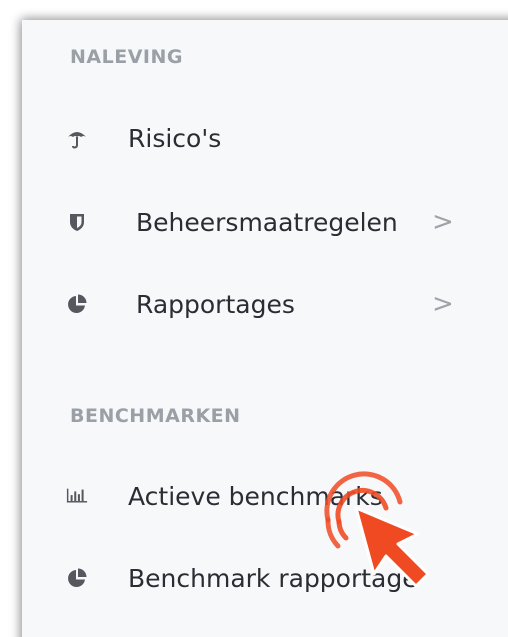  What do you see at coordinates (155, 416) in the screenshot?
I see `section-title-benchmarken: BENCHMARKEN` at bounding box center [155, 416].